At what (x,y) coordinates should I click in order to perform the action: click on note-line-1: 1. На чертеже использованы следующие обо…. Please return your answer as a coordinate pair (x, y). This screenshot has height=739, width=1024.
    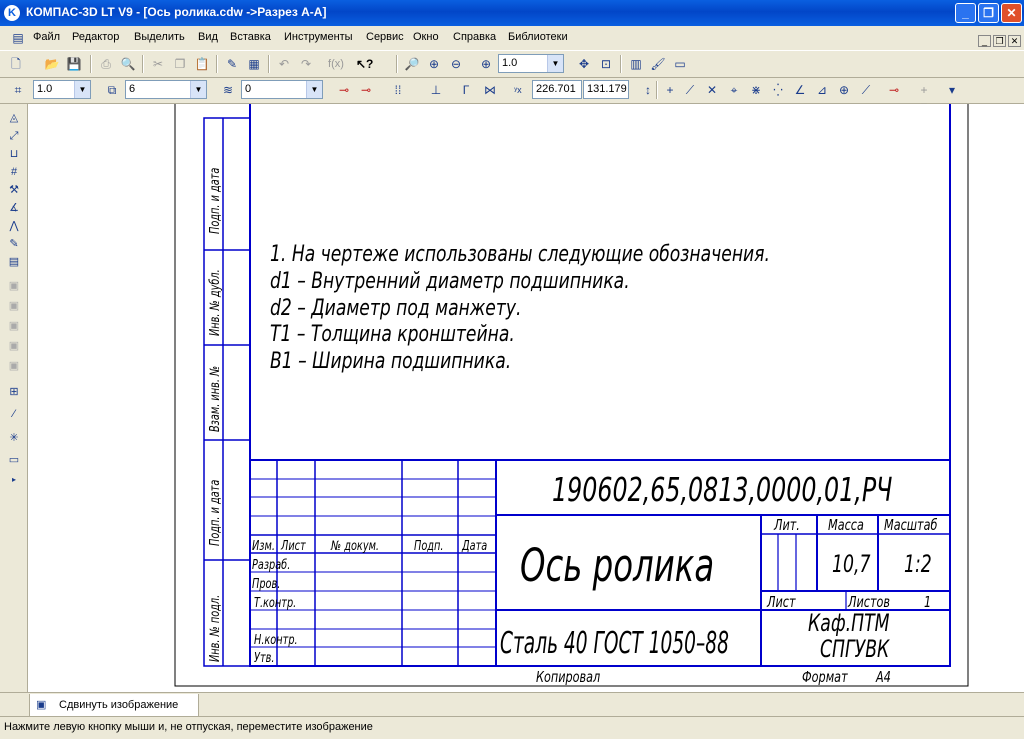
    Looking at the image, I should click on (520, 254).